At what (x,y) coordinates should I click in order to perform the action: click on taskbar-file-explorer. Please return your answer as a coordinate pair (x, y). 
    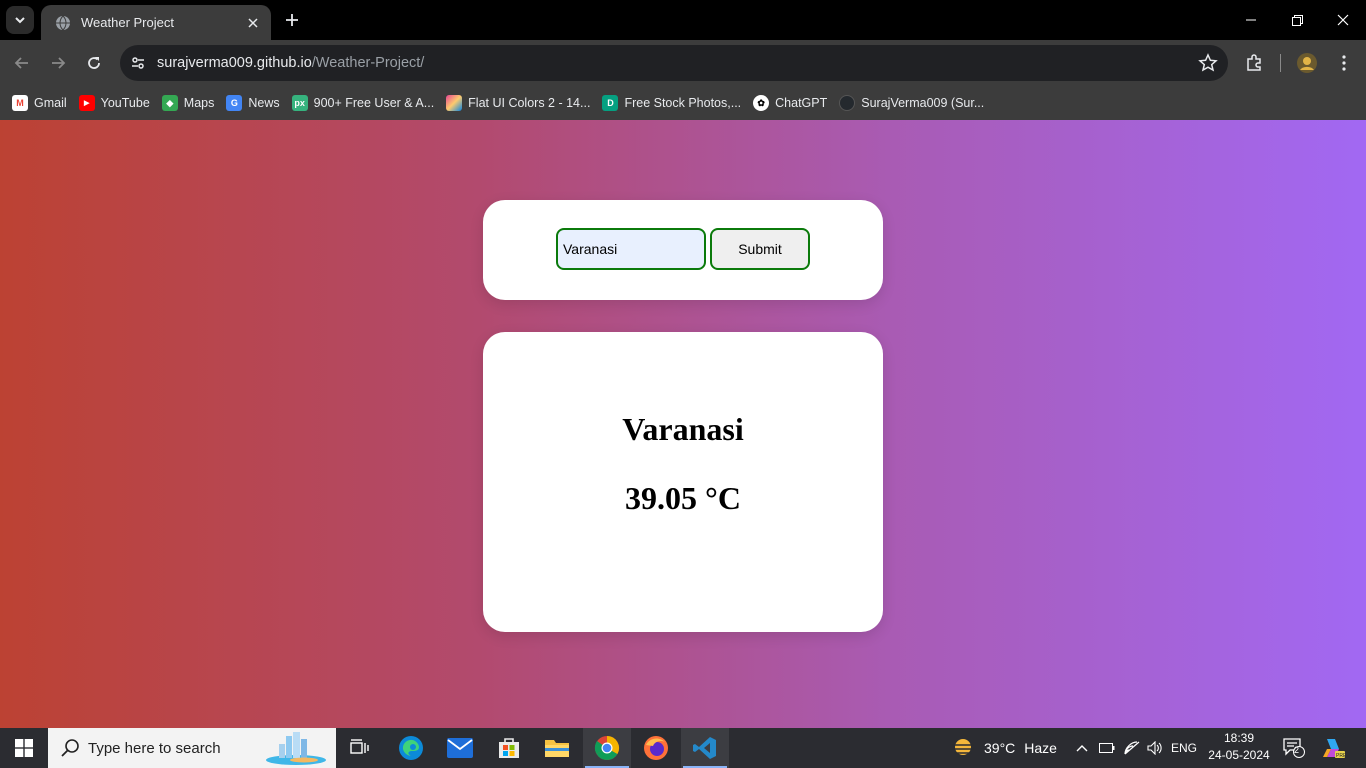
    Looking at the image, I should click on (557, 748).